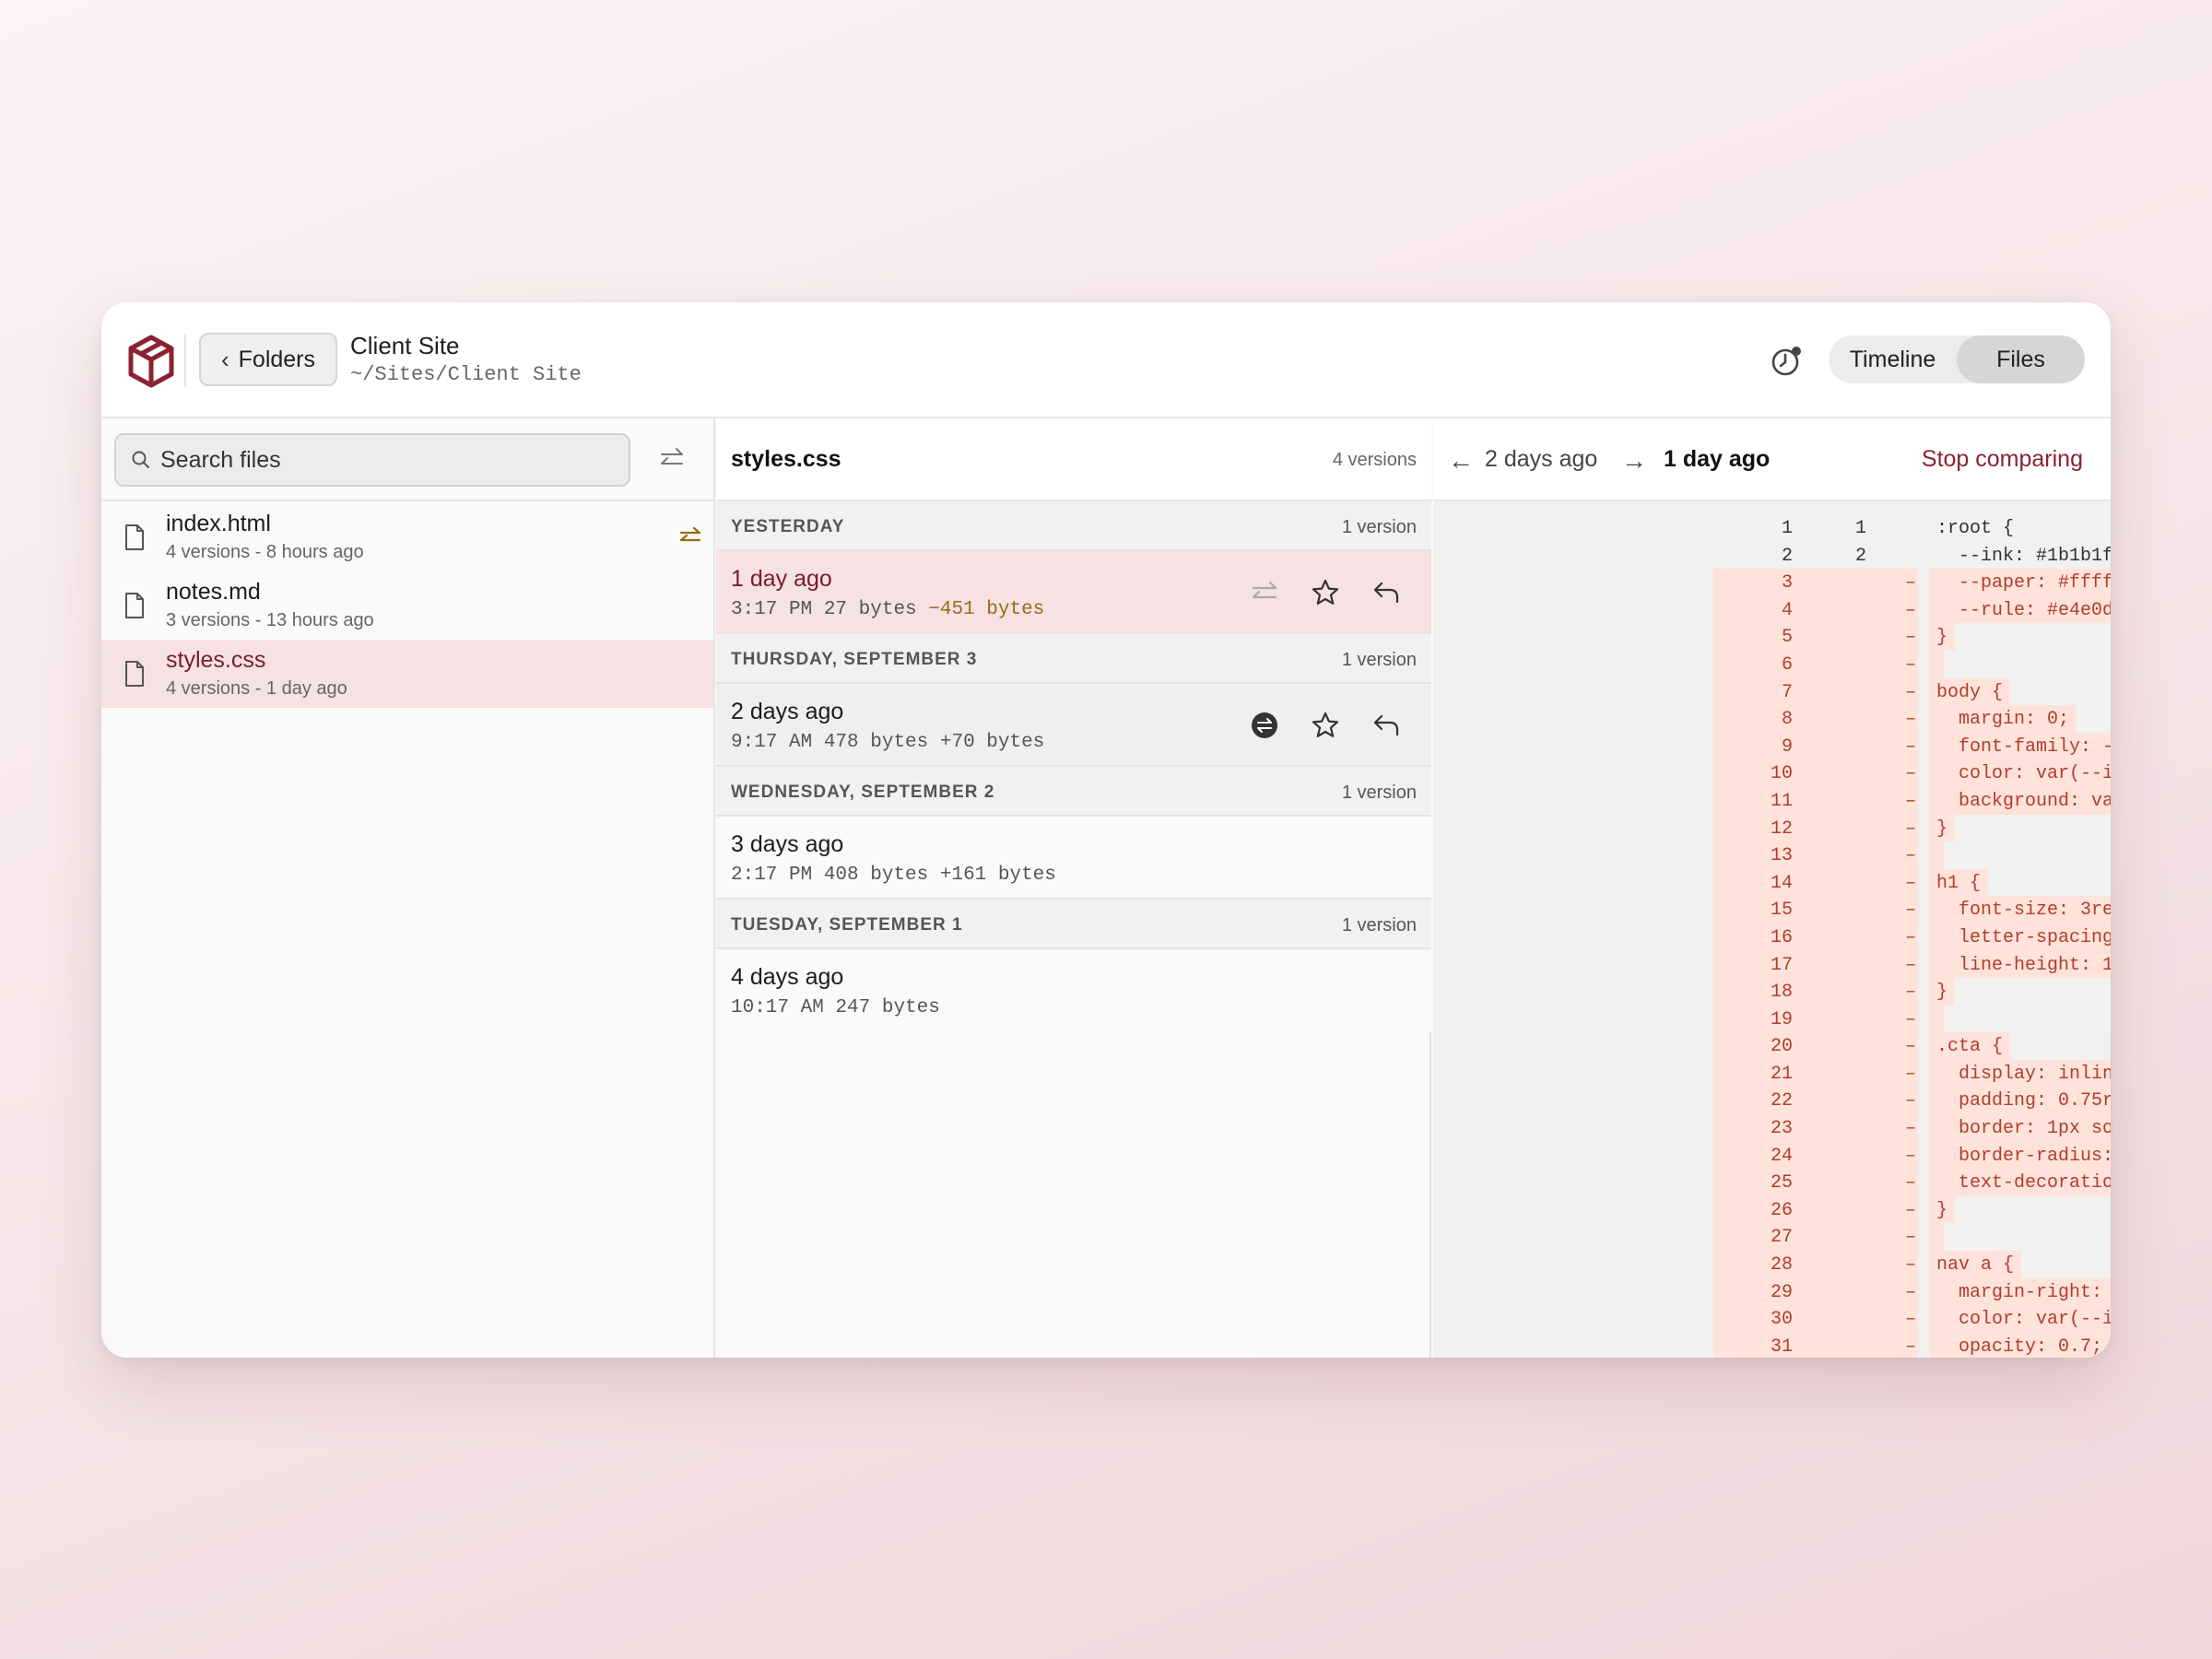 The width and height of the screenshot is (2212, 1659). Describe the element at coordinates (1860, 556) in the screenshot. I see `new-line-number: 2` at that location.